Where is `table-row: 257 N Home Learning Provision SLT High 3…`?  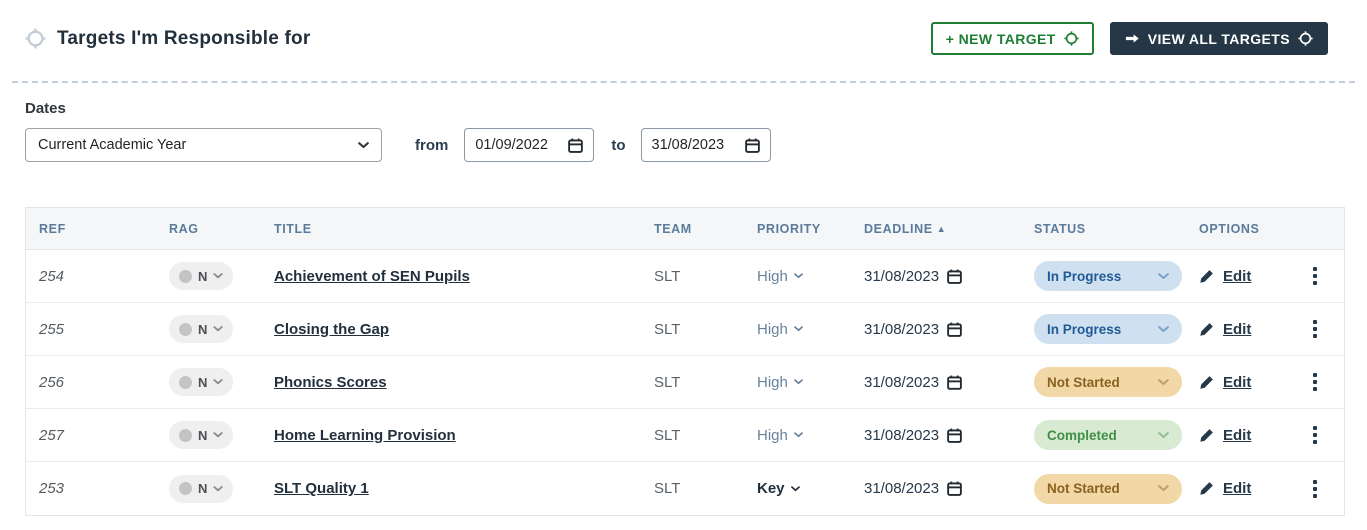 table-row: 257 N Home Learning Provision SLT High 3… is located at coordinates (685, 435).